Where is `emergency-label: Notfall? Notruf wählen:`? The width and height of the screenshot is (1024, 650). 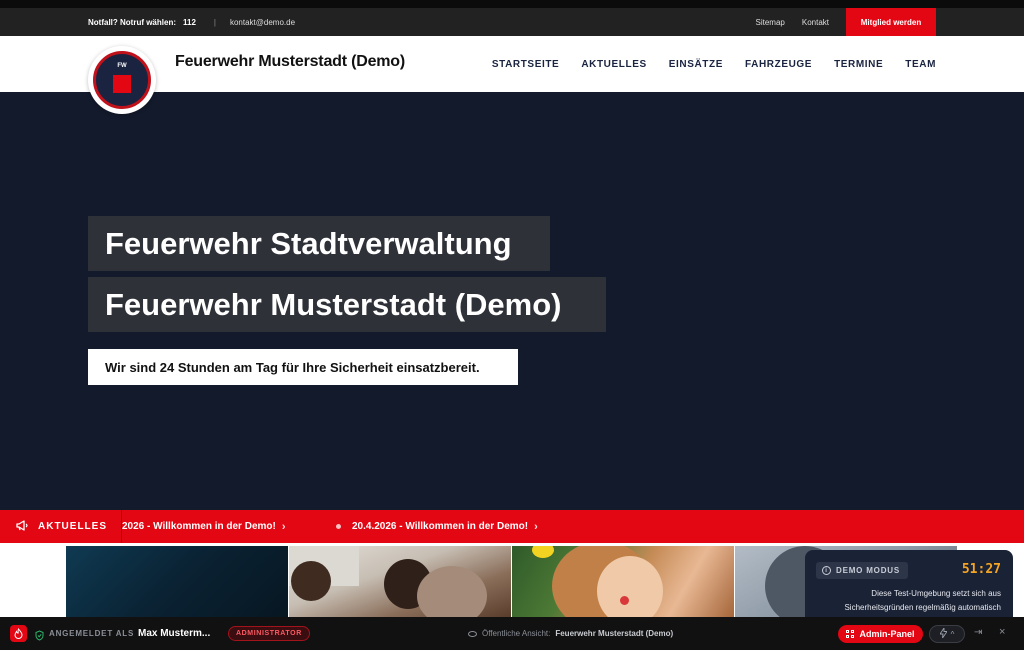
emergency-label: Notfall? Notruf wählen: is located at coordinates (132, 22).